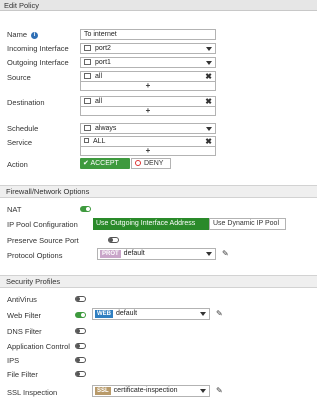 The width and height of the screenshot is (320, 400). Describe the element at coordinates (85, 209) in the screenshot. I see `nat-toggle` at that location.